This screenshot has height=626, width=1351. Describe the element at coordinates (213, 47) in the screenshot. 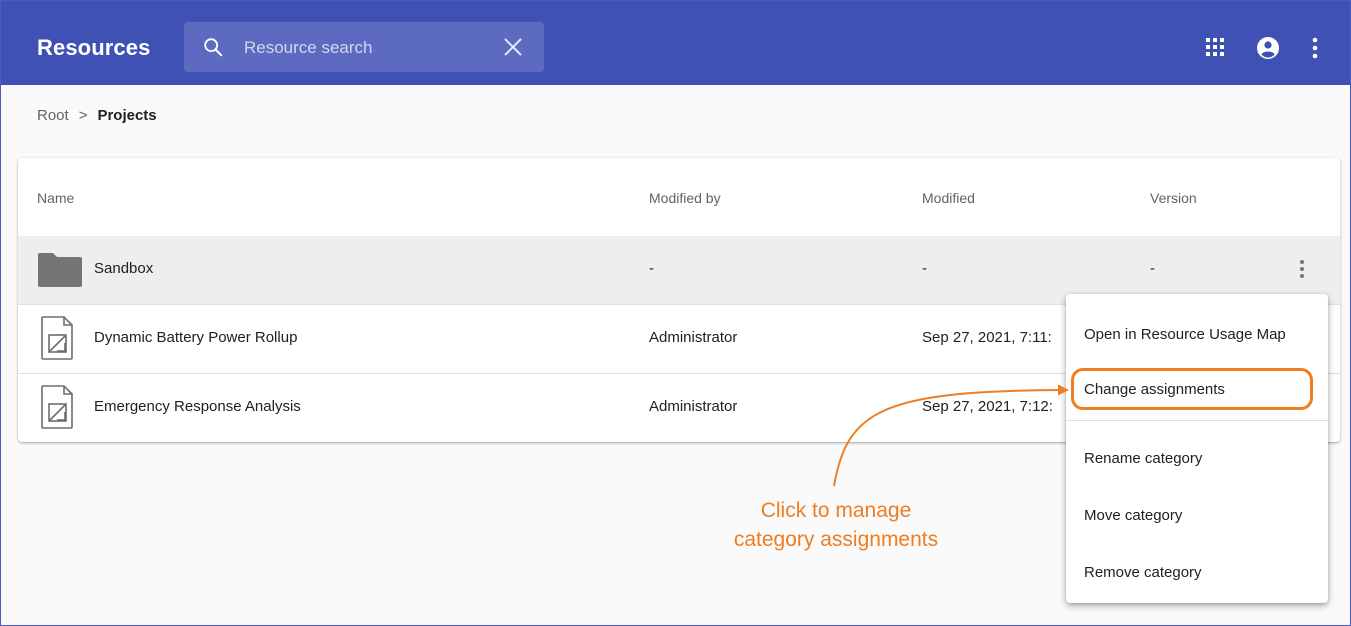

I see `search-icon` at that location.